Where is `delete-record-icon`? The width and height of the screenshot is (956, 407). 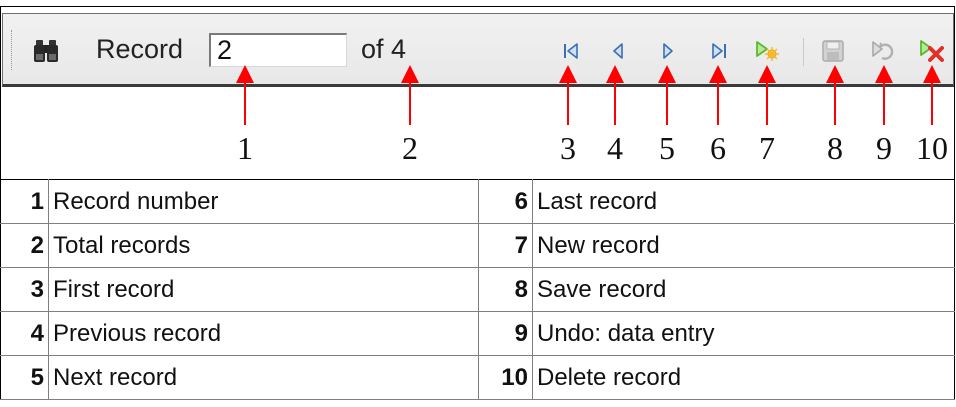 delete-record-icon is located at coordinates (932, 51).